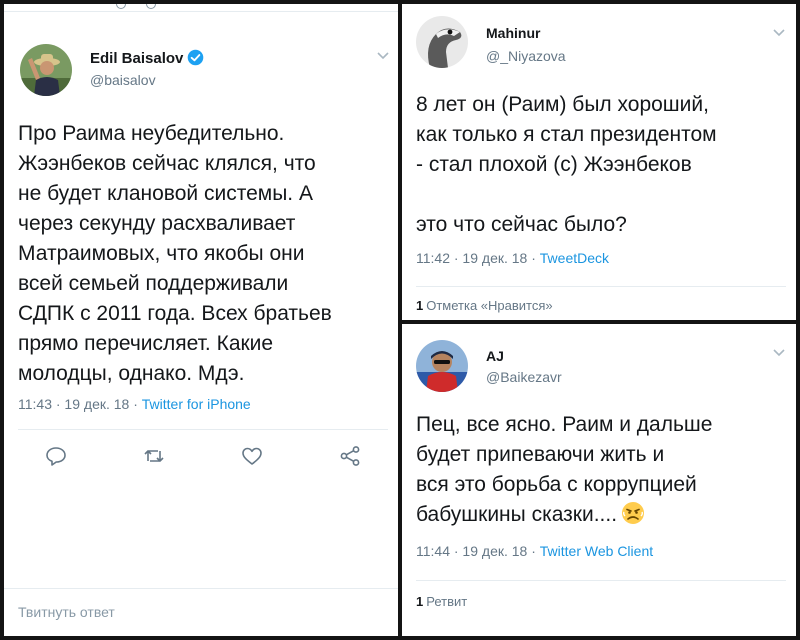 The image size is (800, 640). What do you see at coordinates (513, 33) in the screenshot?
I see `display-name: Mahinur` at bounding box center [513, 33].